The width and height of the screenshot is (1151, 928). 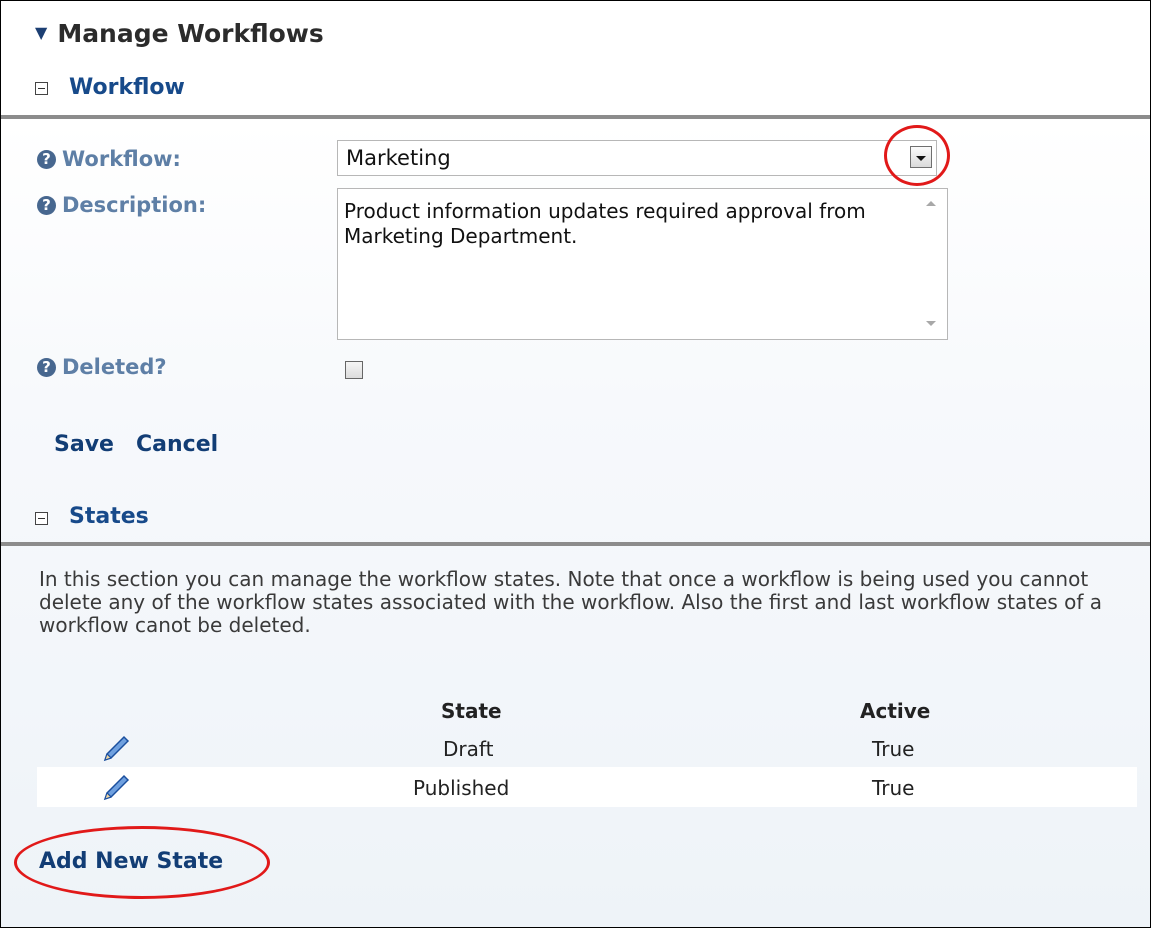 I want to click on deleted-checkbox, so click(x=354, y=370).